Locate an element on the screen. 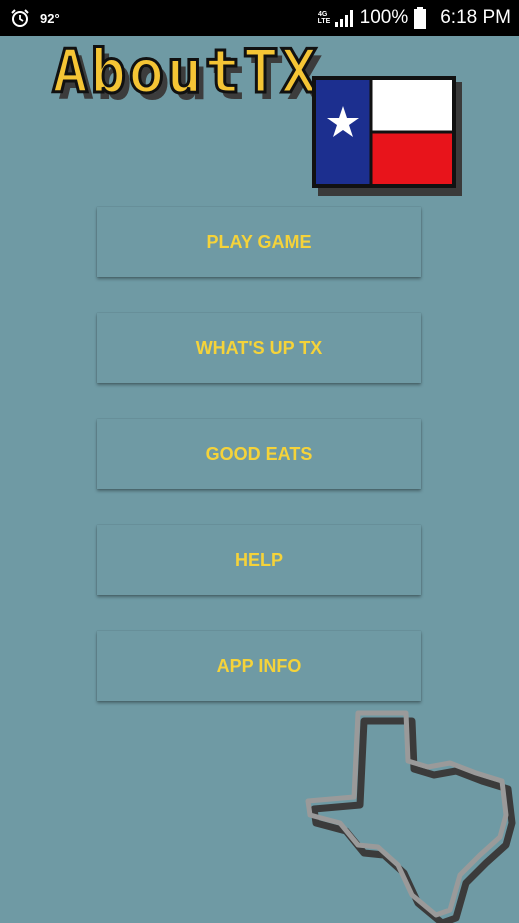  battery-icon is located at coordinates (420, 18).